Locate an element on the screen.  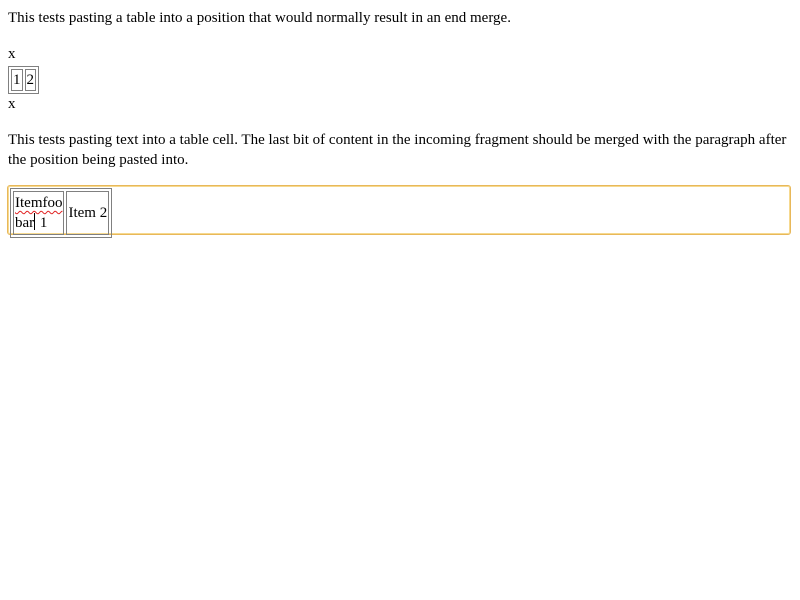
table-row: 1 2 is located at coordinates (23, 80).